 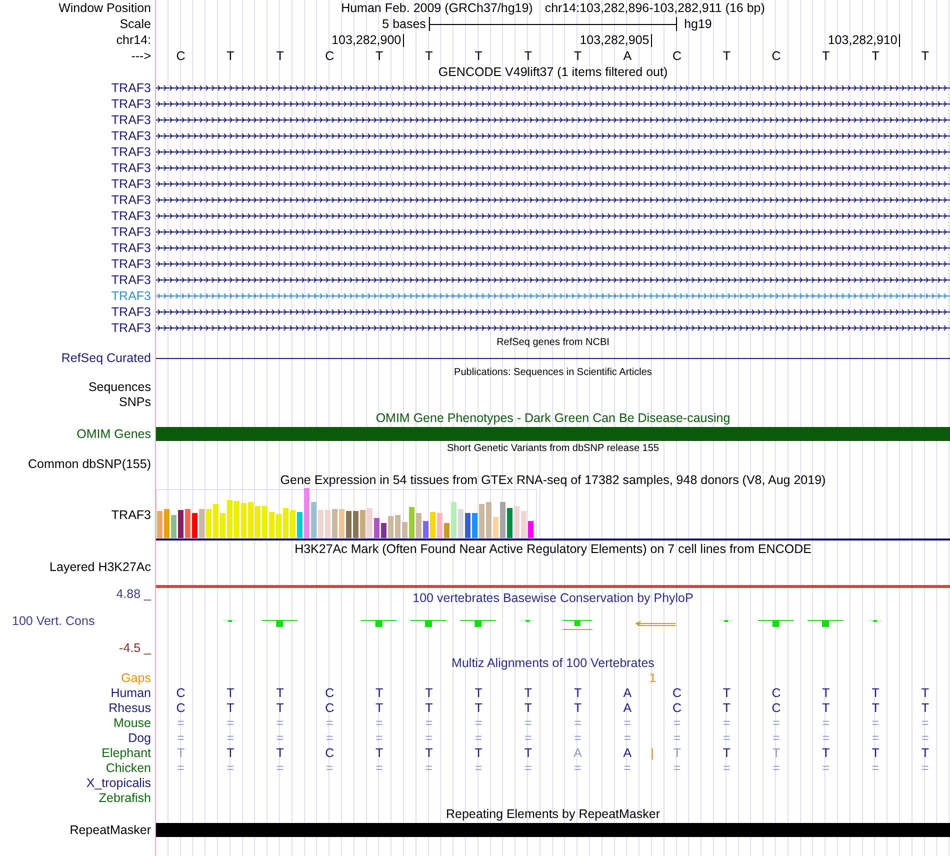 I want to click on track-label: RepeatMasker, so click(x=77, y=830).